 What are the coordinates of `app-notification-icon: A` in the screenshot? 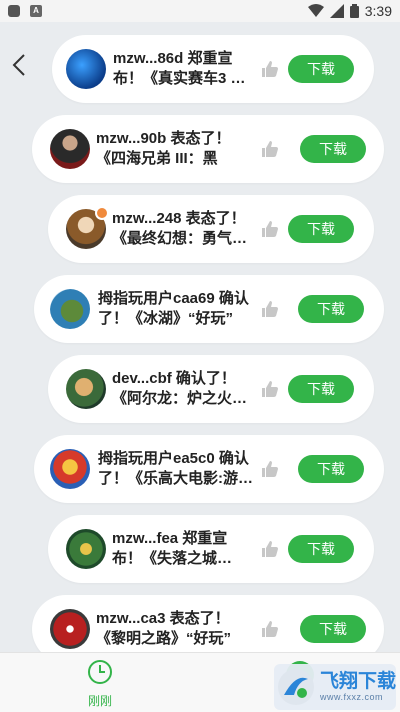 It's located at (36, 11).